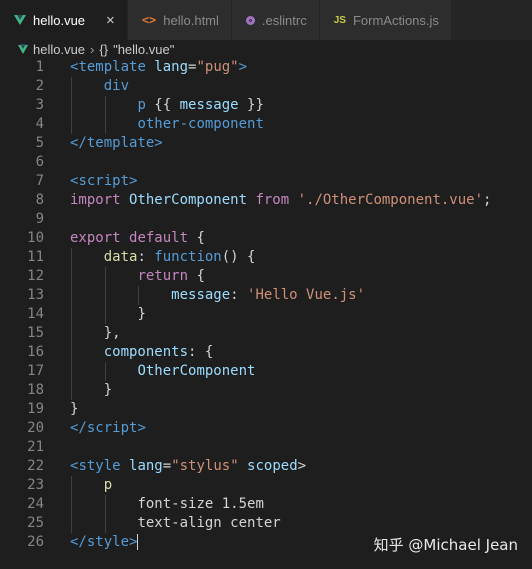  Describe the element at coordinates (104, 49) in the screenshot. I see `symbol-icon: {}` at that location.